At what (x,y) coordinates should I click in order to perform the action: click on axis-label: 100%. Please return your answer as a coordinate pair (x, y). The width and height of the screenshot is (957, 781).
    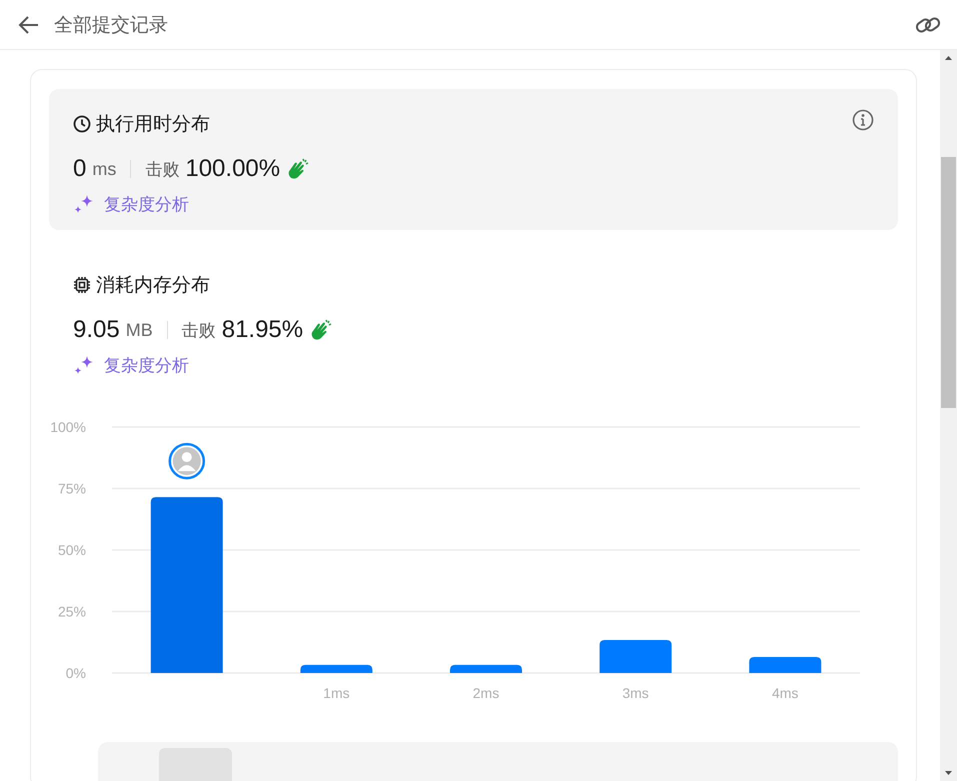
    Looking at the image, I should click on (68, 427).